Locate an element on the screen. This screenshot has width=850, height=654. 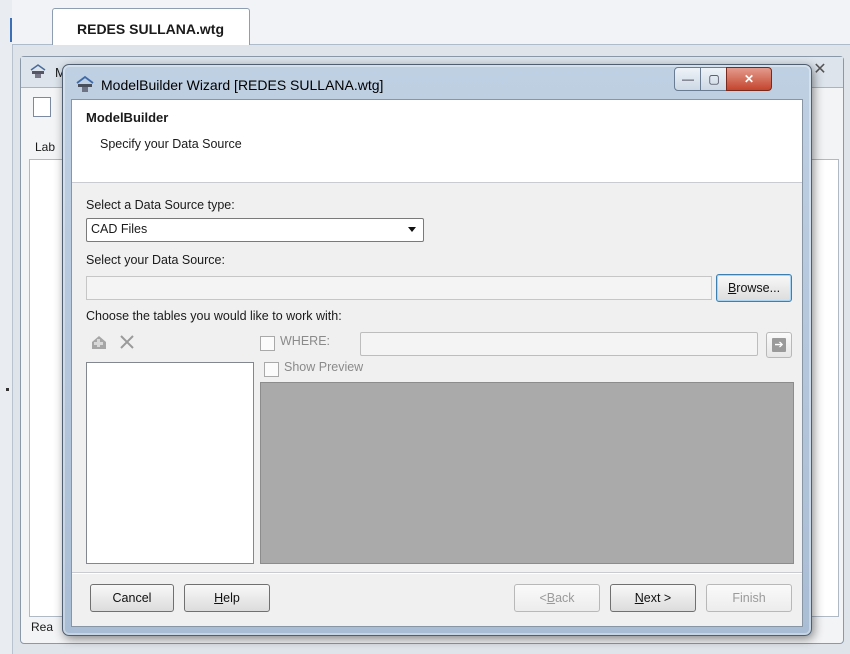
back-button: < Back is located at coordinates (557, 598).